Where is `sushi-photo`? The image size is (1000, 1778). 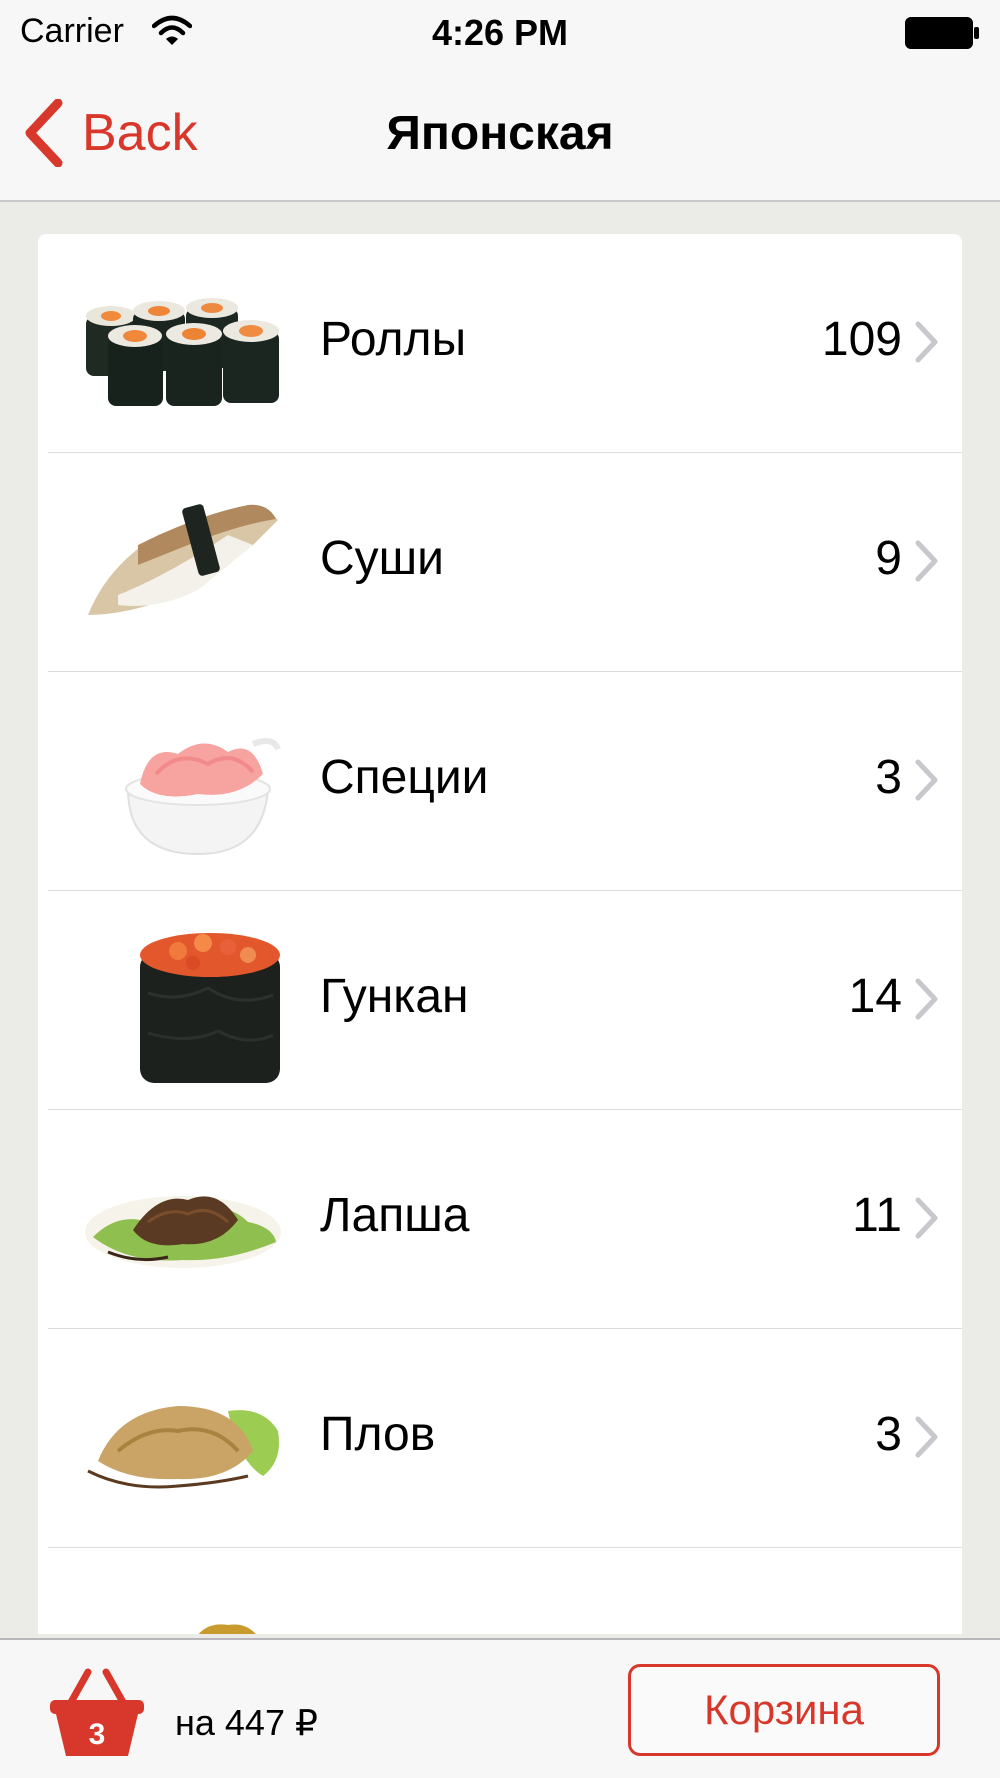 sushi-photo is located at coordinates (183, 559).